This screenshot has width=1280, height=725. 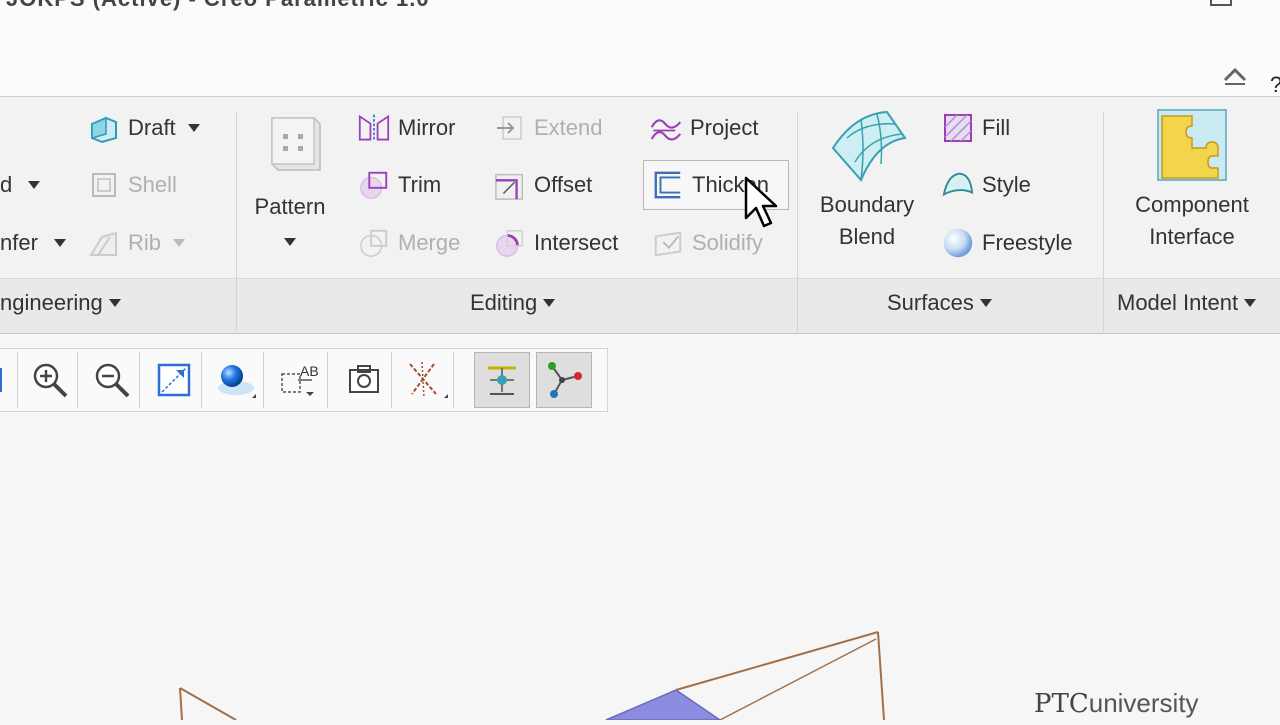 What do you see at coordinates (427, 127) in the screenshot?
I see `mirror-label: Mirror` at bounding box center [427, 127].